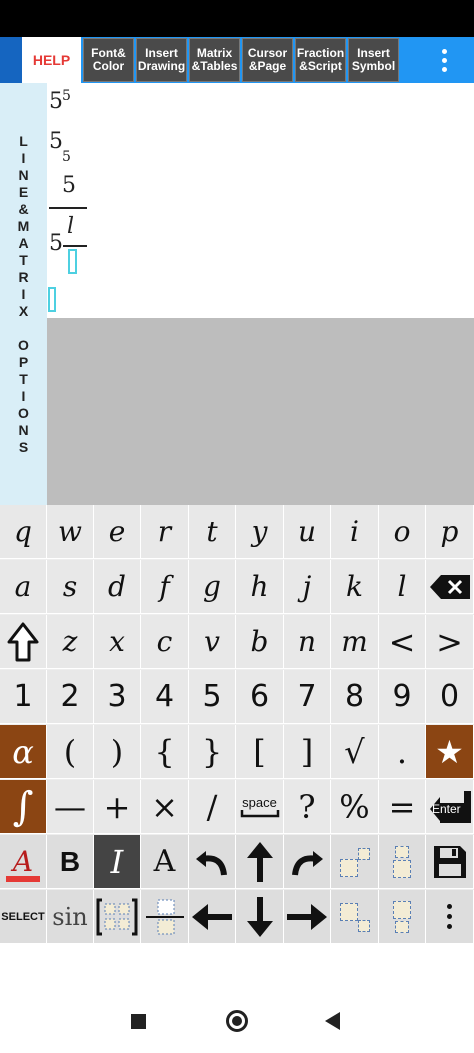 The image size is (474, 1053). What do you see at coordinates (165, 532) in the screenshot?
I see `key-r: r` at bounding box center [165, 532].